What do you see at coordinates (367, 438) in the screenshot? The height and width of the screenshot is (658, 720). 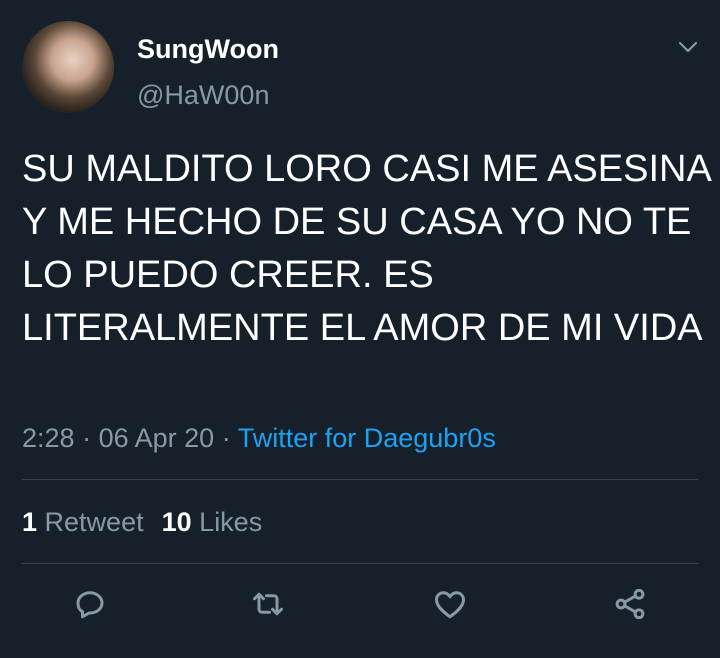 I see `tweet-source-link: Twitter for Daegubr0s` at bounding box center [367, 438].